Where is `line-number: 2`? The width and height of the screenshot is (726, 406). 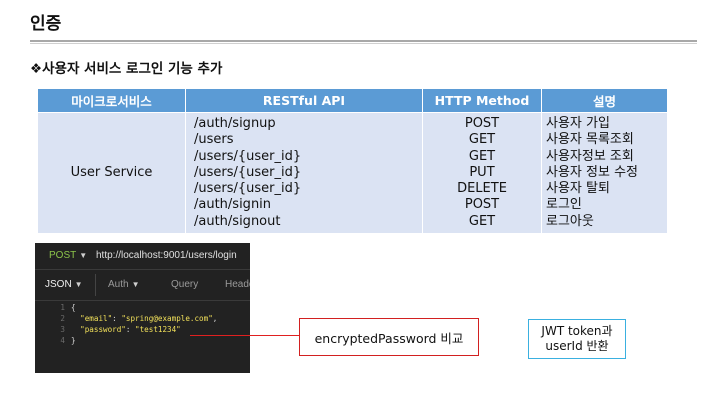 line-number: 2 is located at coordinates (62, 318).